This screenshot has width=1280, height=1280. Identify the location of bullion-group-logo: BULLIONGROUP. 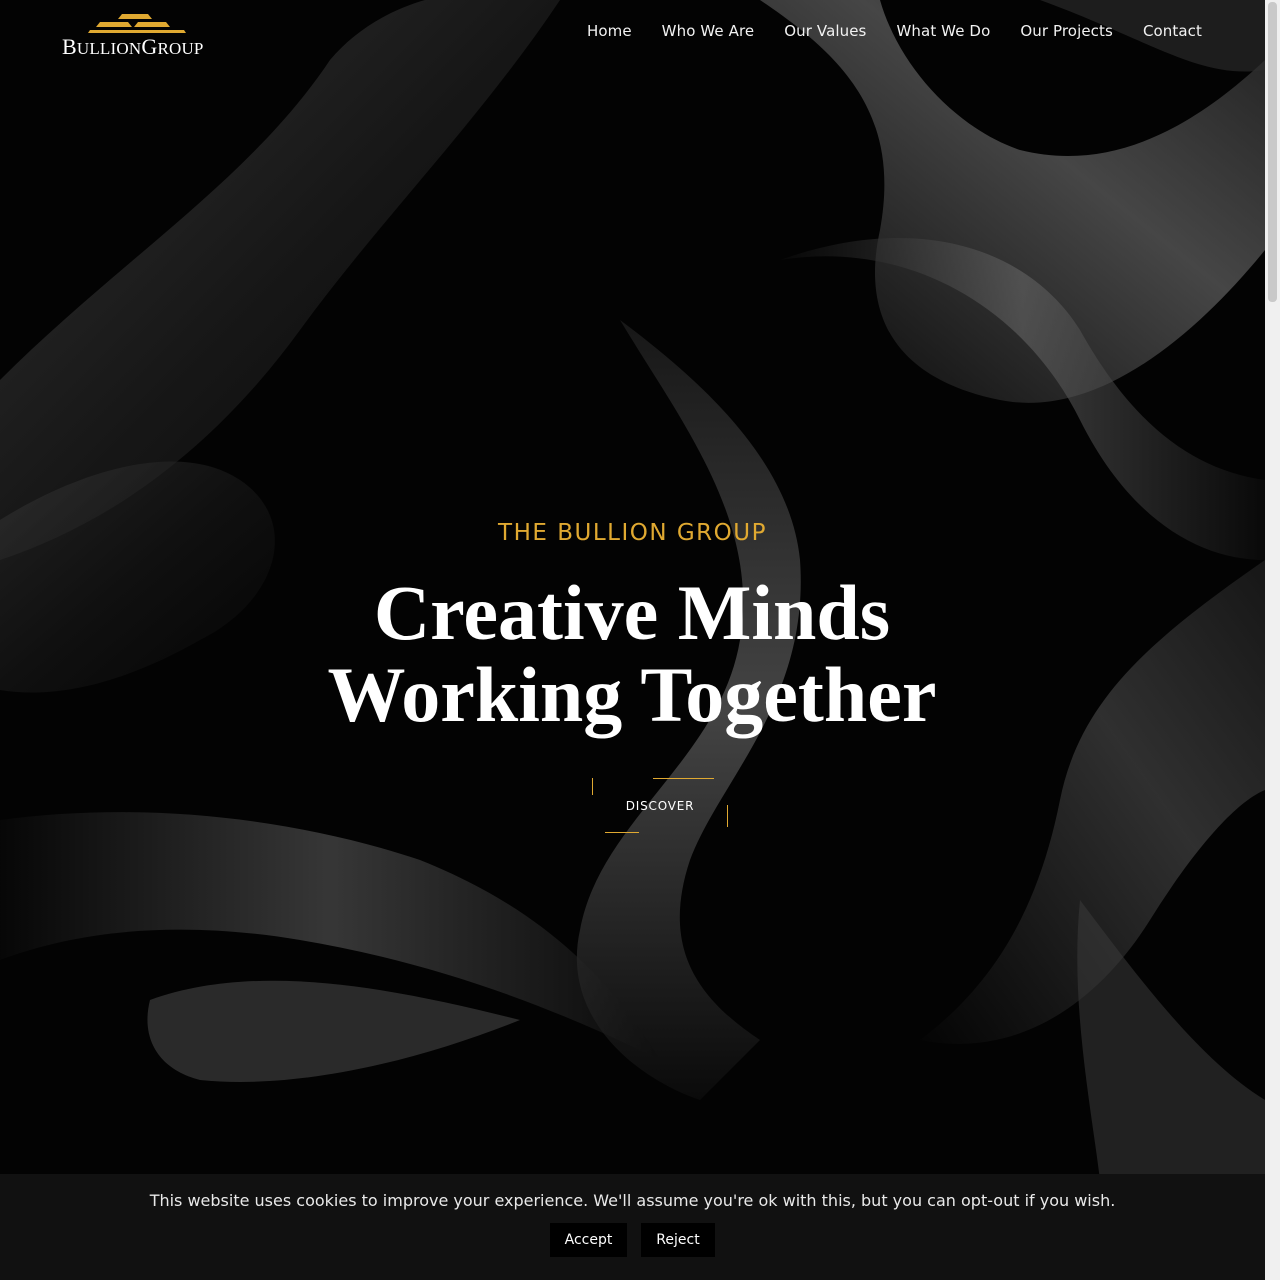
(138, 35).